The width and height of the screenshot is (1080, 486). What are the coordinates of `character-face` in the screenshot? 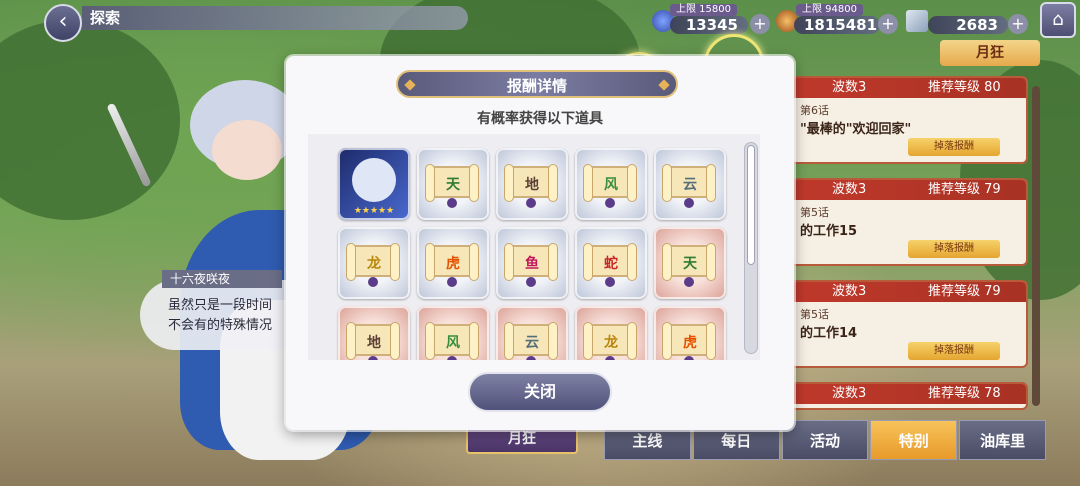 It's located at (247, 150).